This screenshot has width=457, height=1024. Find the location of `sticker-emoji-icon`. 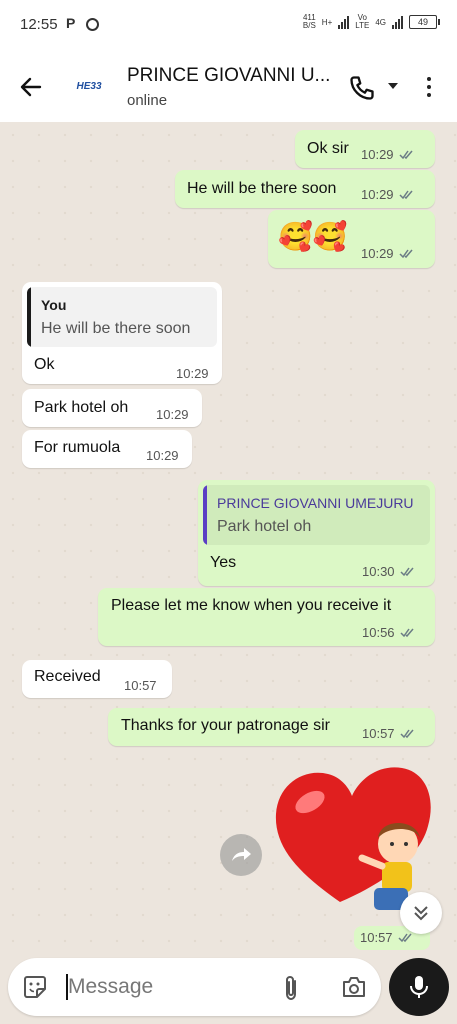

sticker-emoji-icon is located at coordinates (35, 987).